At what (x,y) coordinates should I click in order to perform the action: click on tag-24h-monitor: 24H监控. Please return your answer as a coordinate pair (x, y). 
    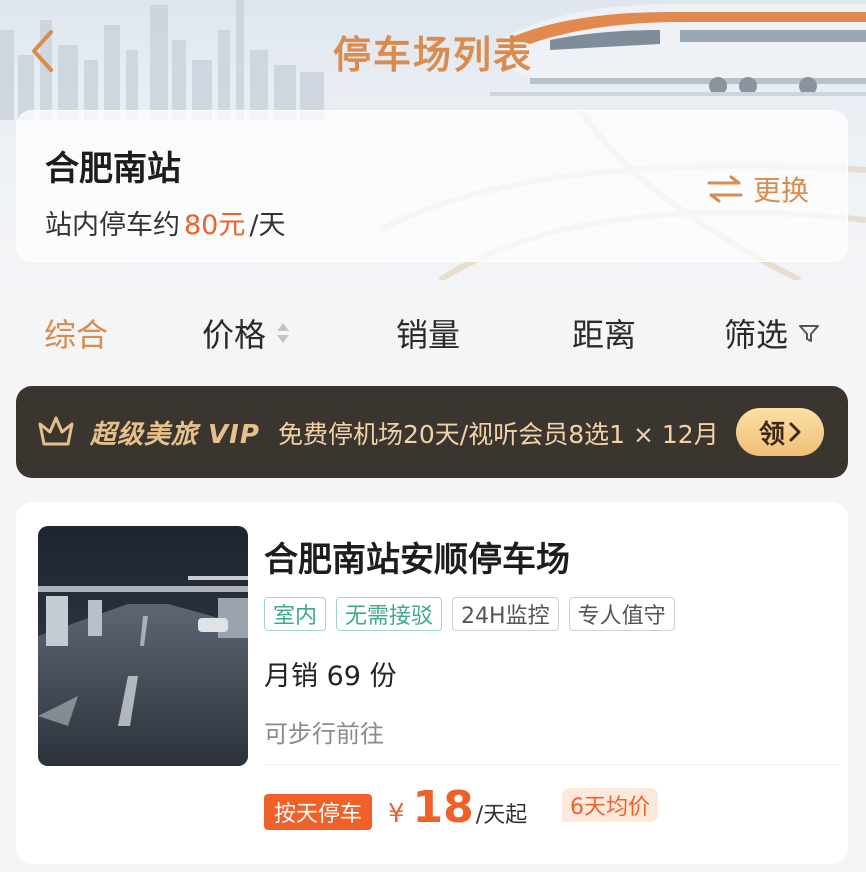
    Looking at the image, I should click on (505, 614).